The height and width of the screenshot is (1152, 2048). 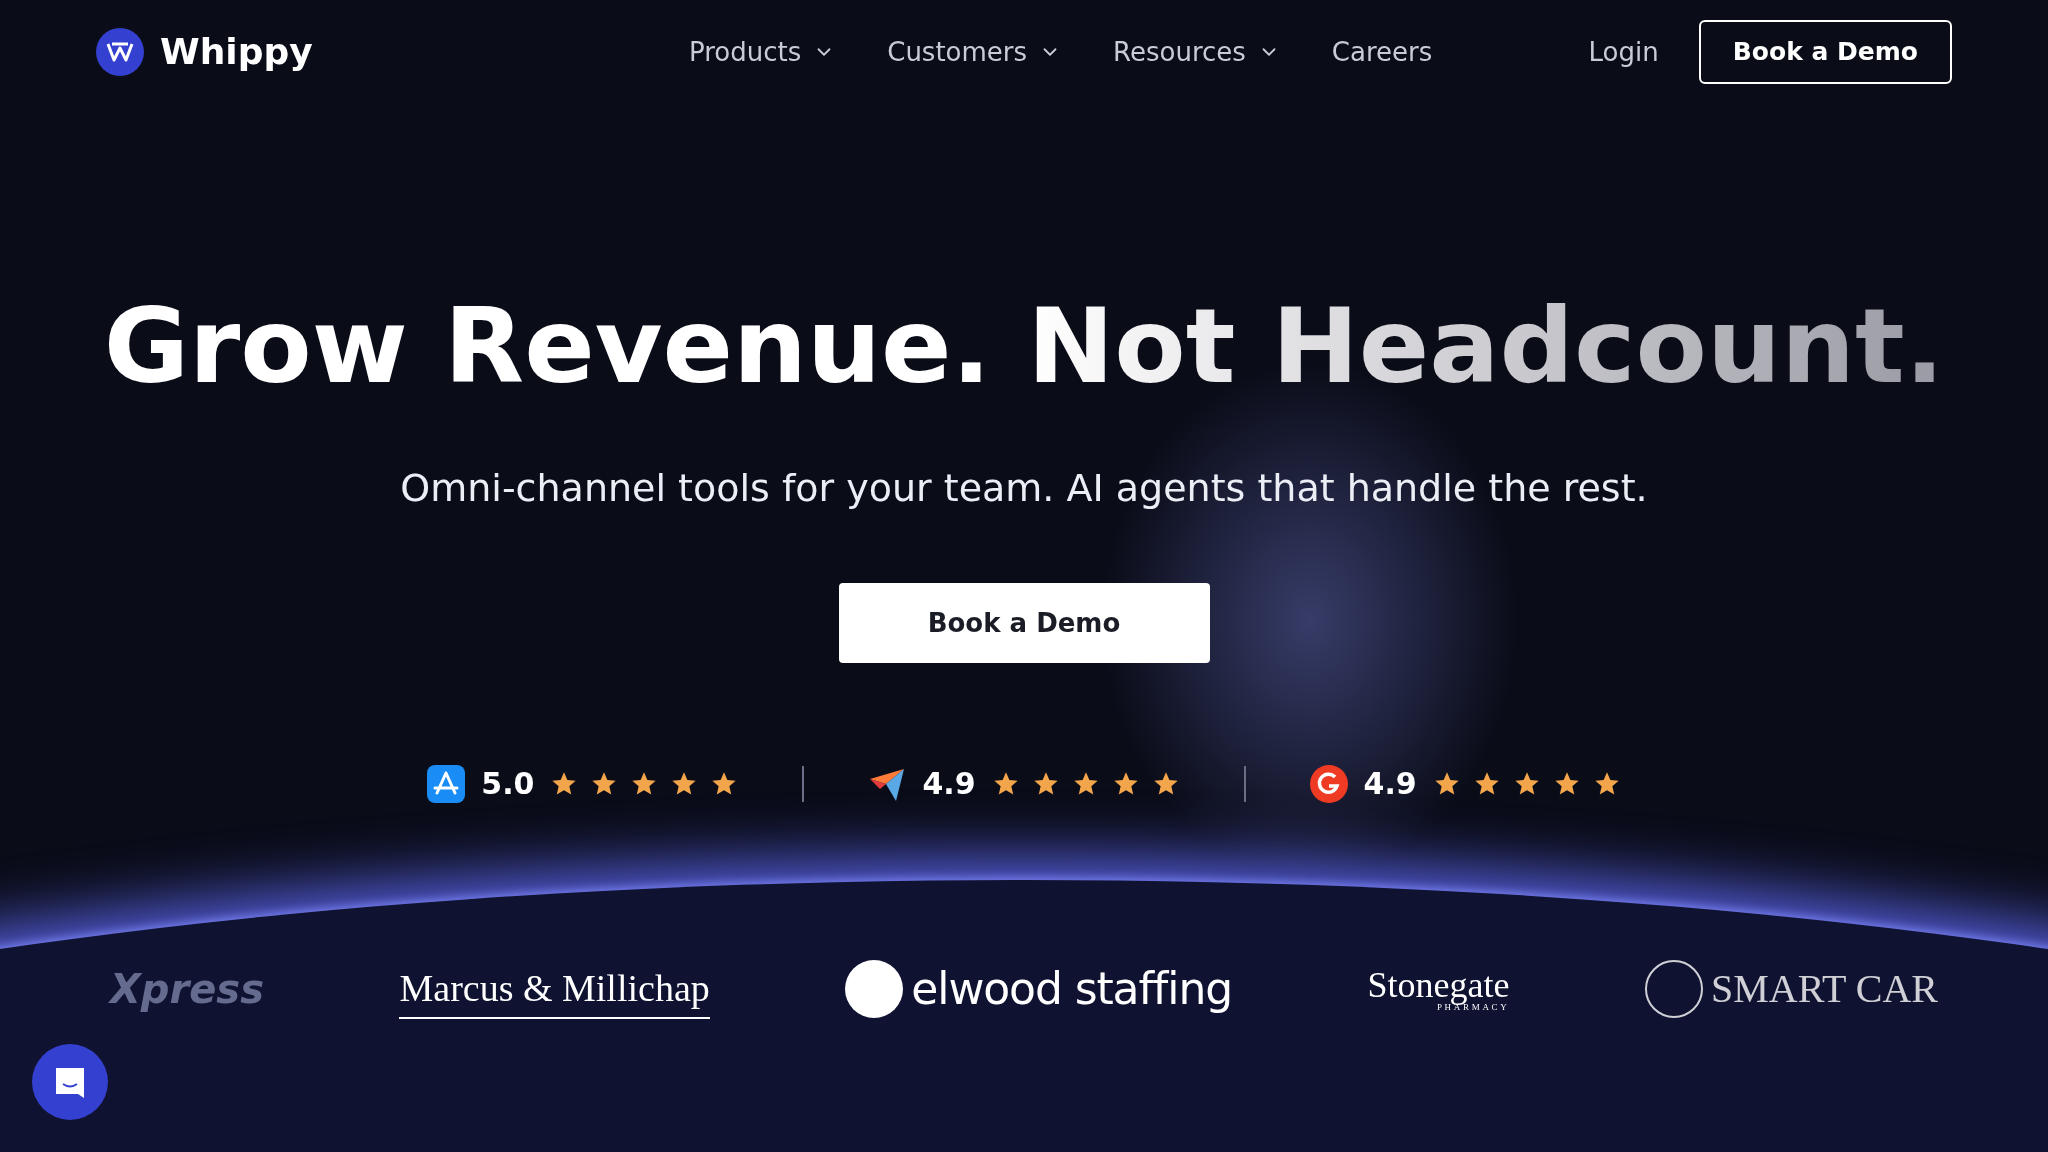 I want to click on rating-score: 5.0, so click(x=508, y=784).